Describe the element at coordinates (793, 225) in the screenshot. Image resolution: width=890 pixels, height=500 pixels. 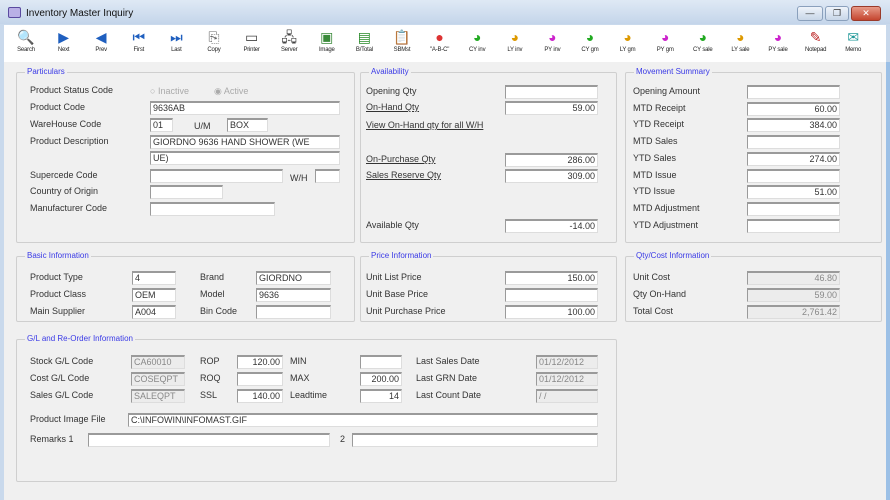
I see `movement-ytd-adjustment-field` at that location.